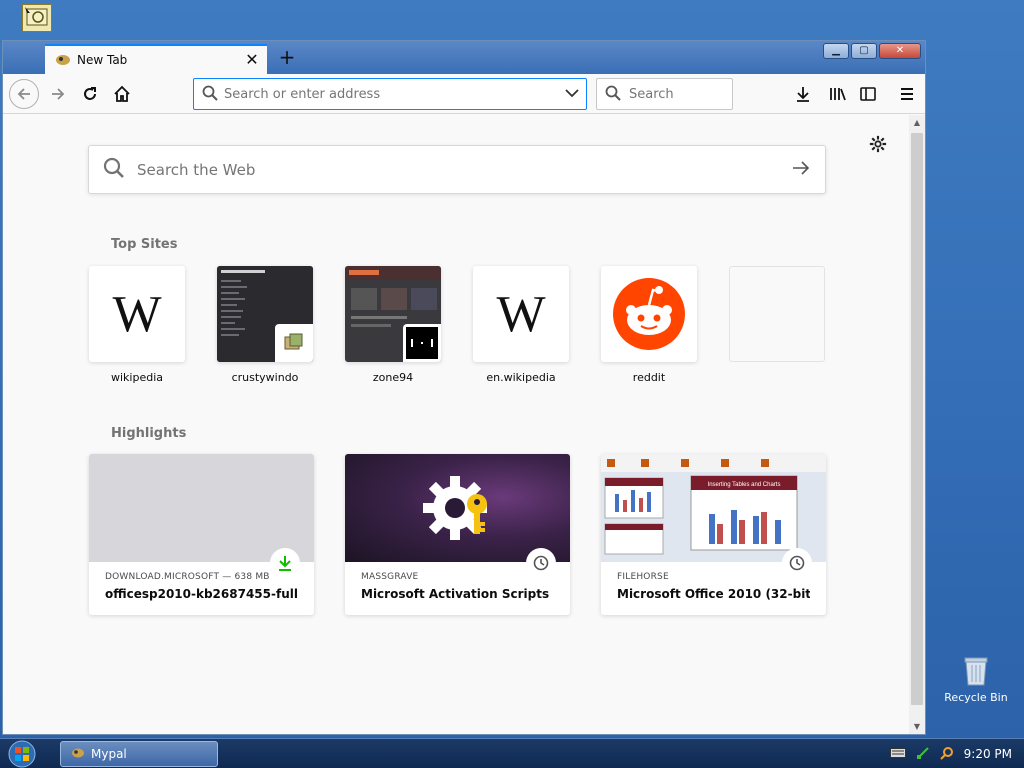 The image size is (1024, 768). Describe the element at coordinates (917, 419) in the screenshot. I see `scrollbar-thumb` at that location.